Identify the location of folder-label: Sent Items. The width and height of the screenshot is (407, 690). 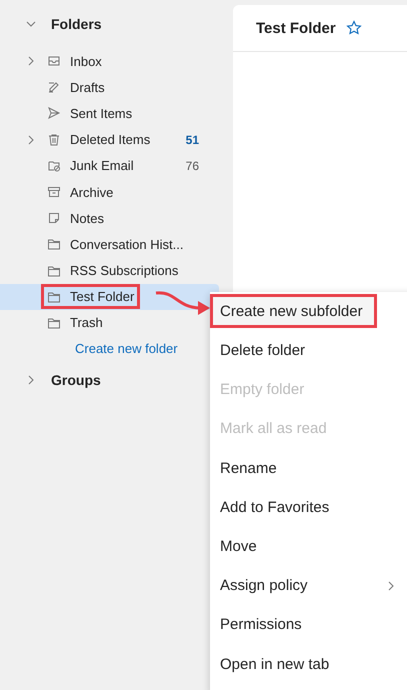
(101, 113).